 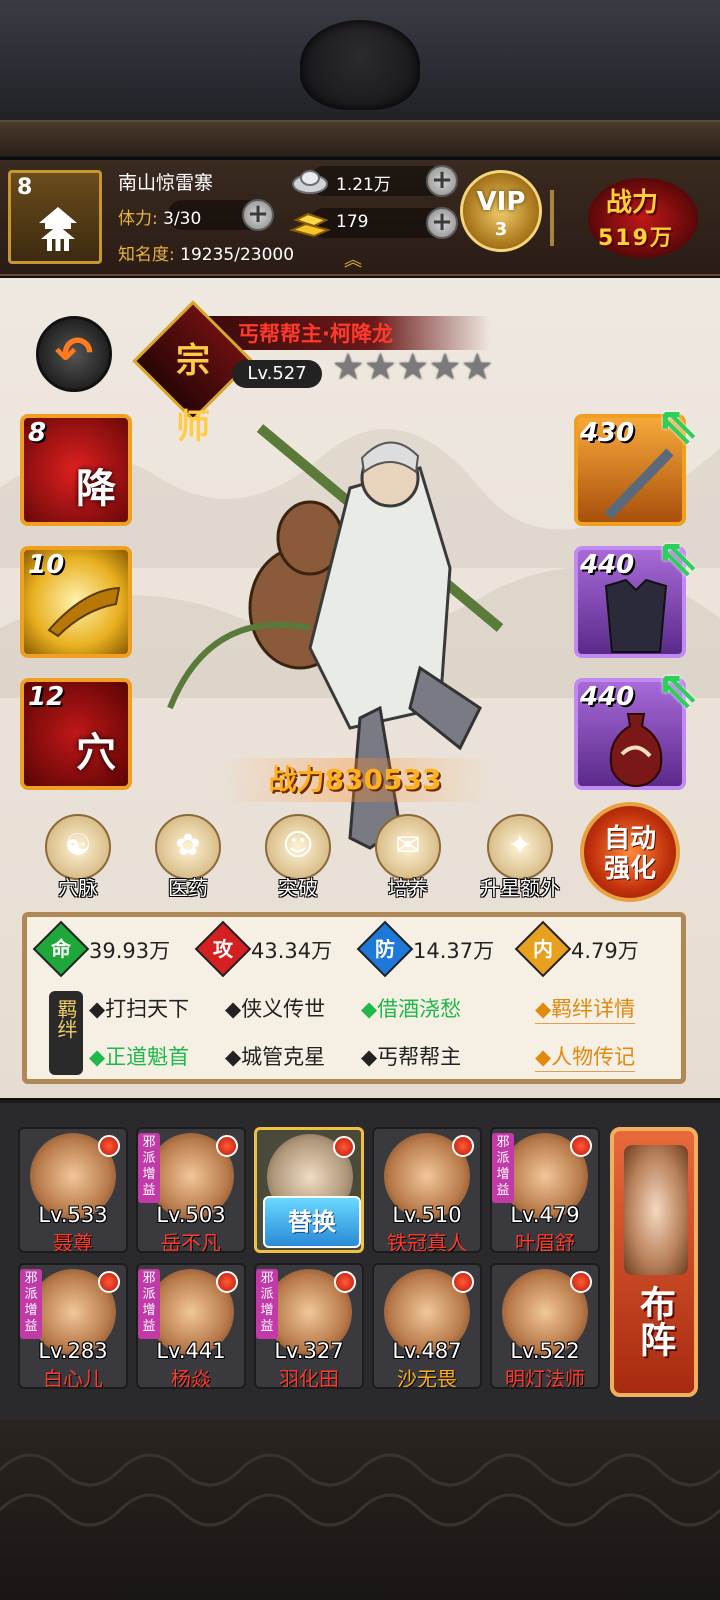 I want to click on hero-level: Lv.503, so click(x=191, y=1215).